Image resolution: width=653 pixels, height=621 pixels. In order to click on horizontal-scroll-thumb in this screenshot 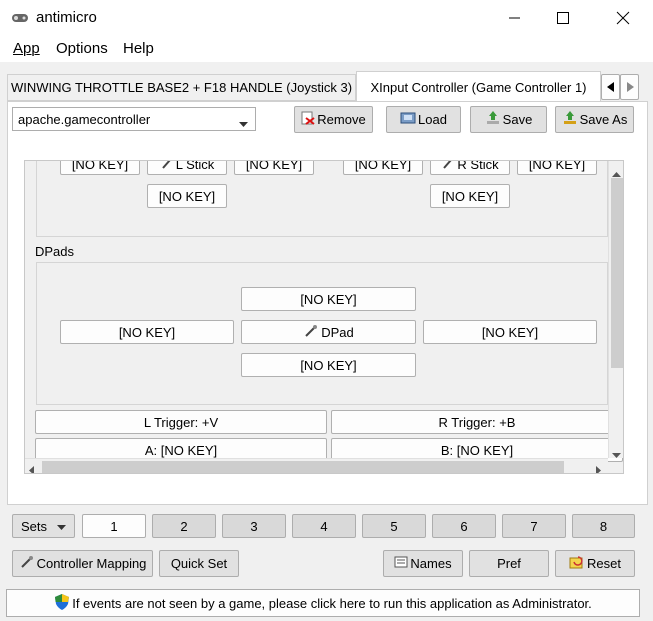, I will do `click(303, 467)`.